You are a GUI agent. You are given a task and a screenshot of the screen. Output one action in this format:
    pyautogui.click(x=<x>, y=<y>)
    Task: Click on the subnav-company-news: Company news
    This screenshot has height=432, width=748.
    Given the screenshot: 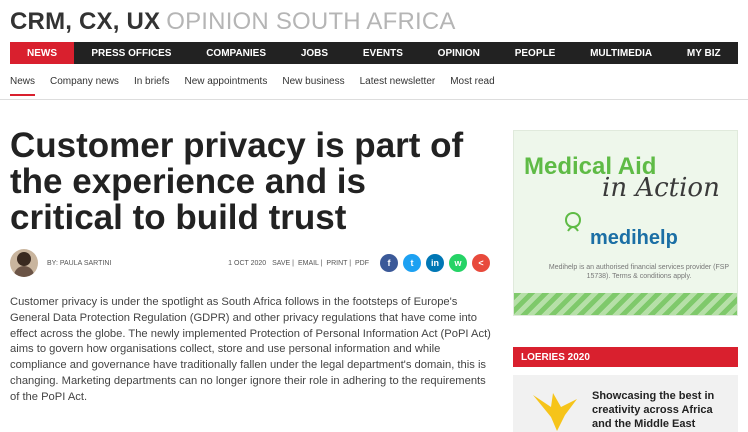 What is the action you would take?
    pyautogui.click(x=92, y=81)
    